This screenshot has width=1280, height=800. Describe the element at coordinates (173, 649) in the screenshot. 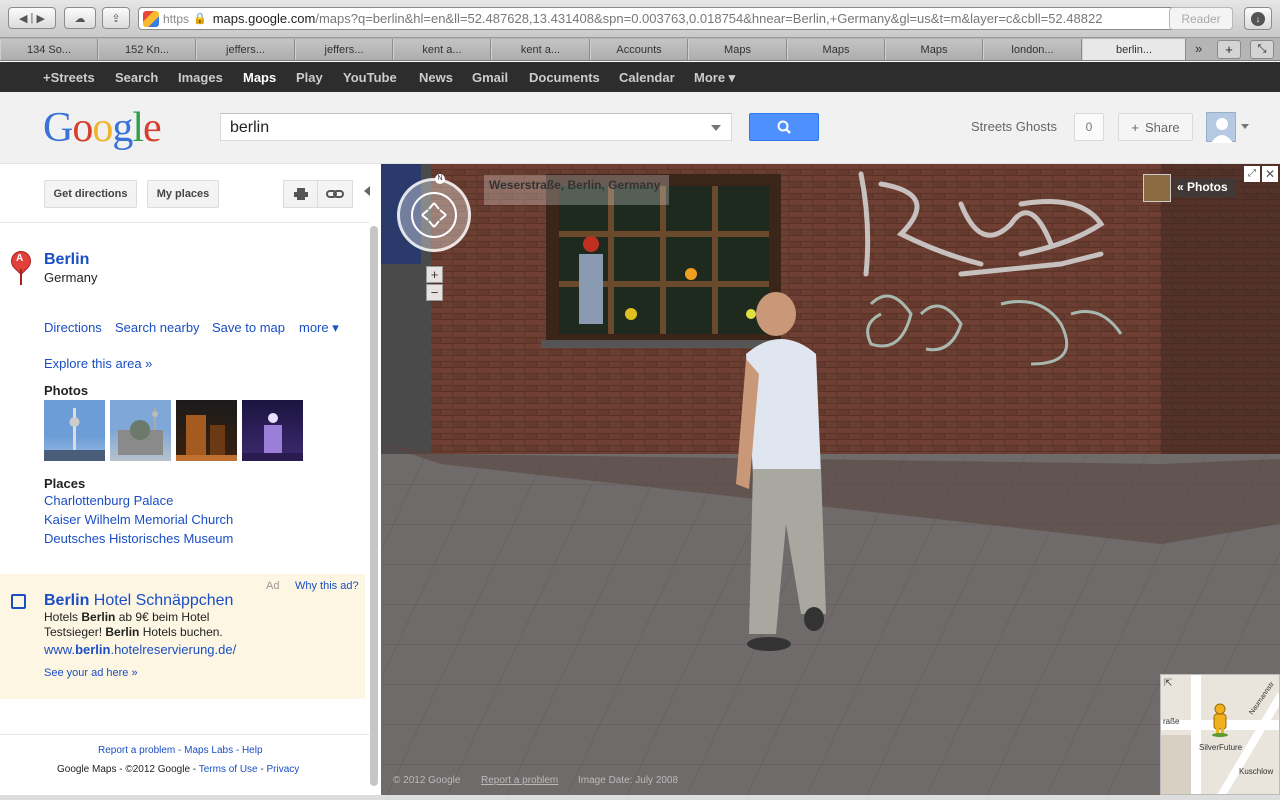

I see `ad-url-part: .hotelreservierung.de/` at that location.